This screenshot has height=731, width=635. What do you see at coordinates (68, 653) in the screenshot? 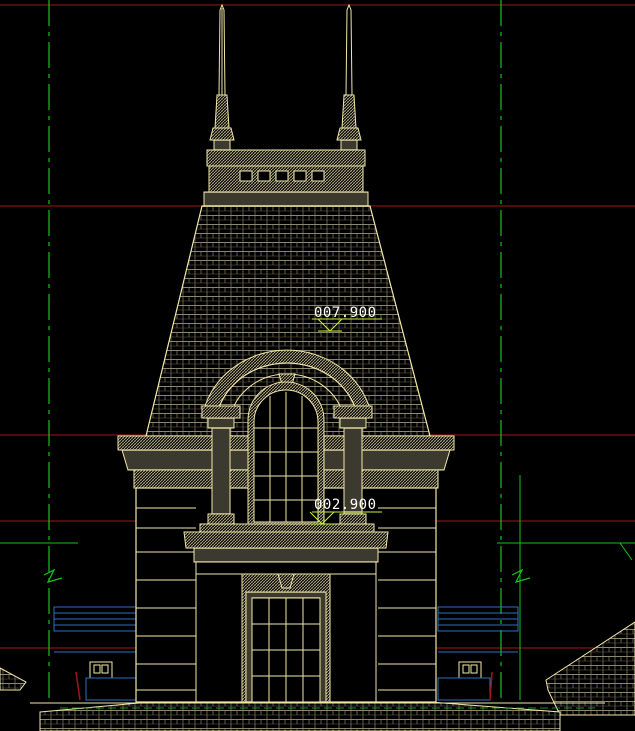
I see `left-side-wing` at bounding box center [68, 653].